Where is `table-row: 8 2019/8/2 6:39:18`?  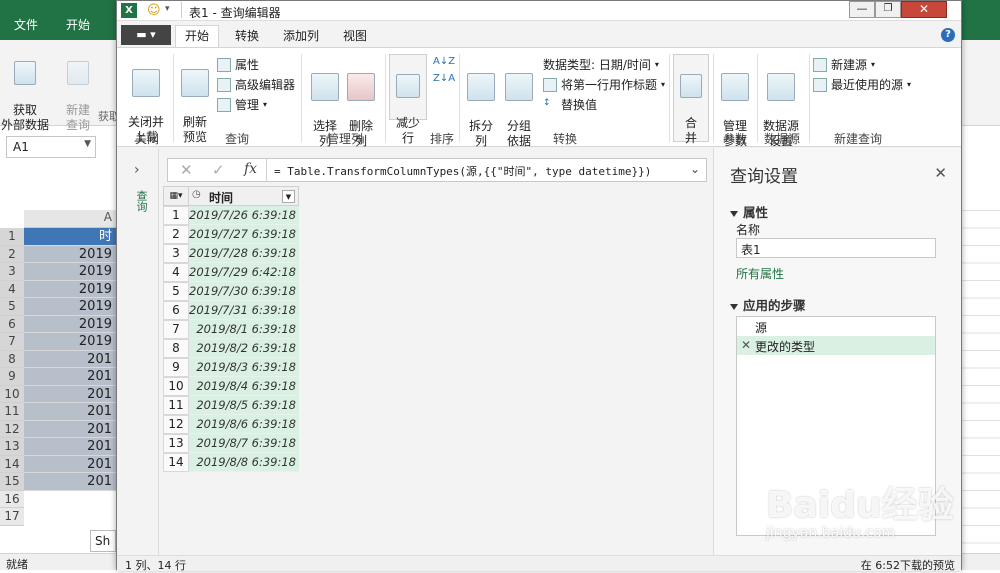 table-row: 8 2019/8/2 6:39:18 is located at coordinates (231, 348).